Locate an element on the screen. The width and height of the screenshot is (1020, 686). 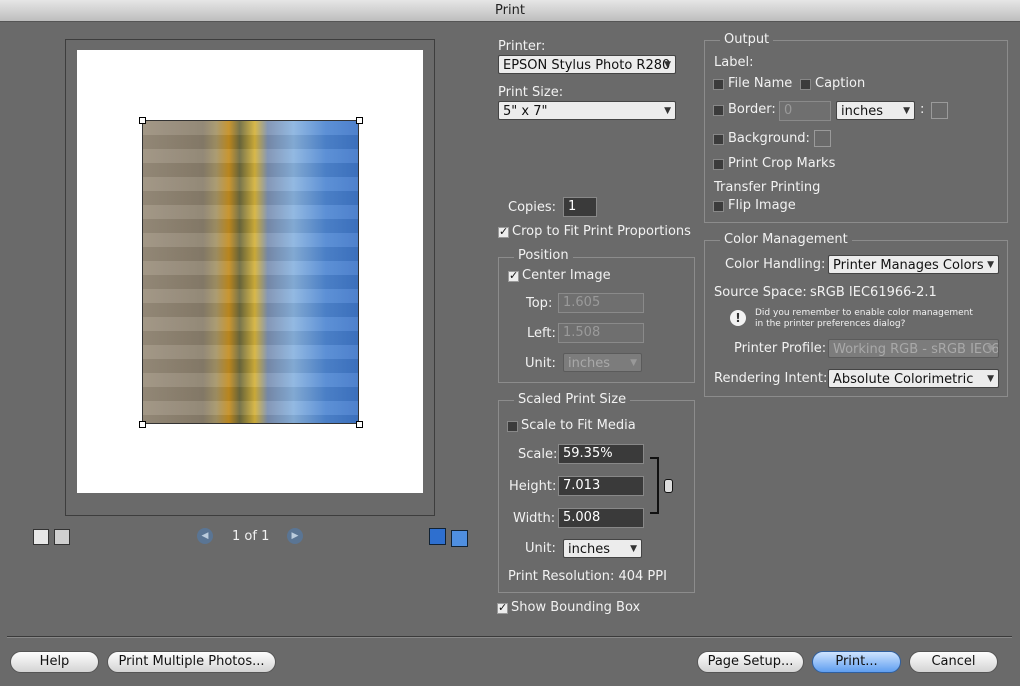
copies-input: 1 is located at coordinates (580, 207).